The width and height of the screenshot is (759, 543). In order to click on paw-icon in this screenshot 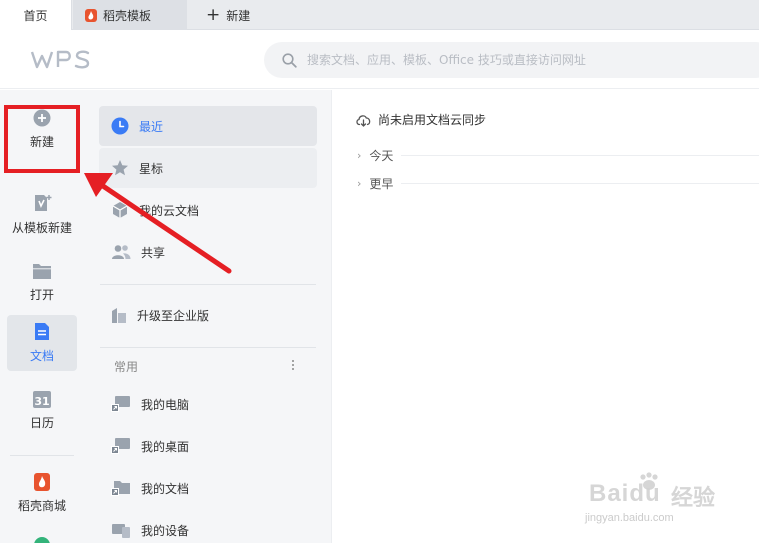, I will do `click(649, 481)`.